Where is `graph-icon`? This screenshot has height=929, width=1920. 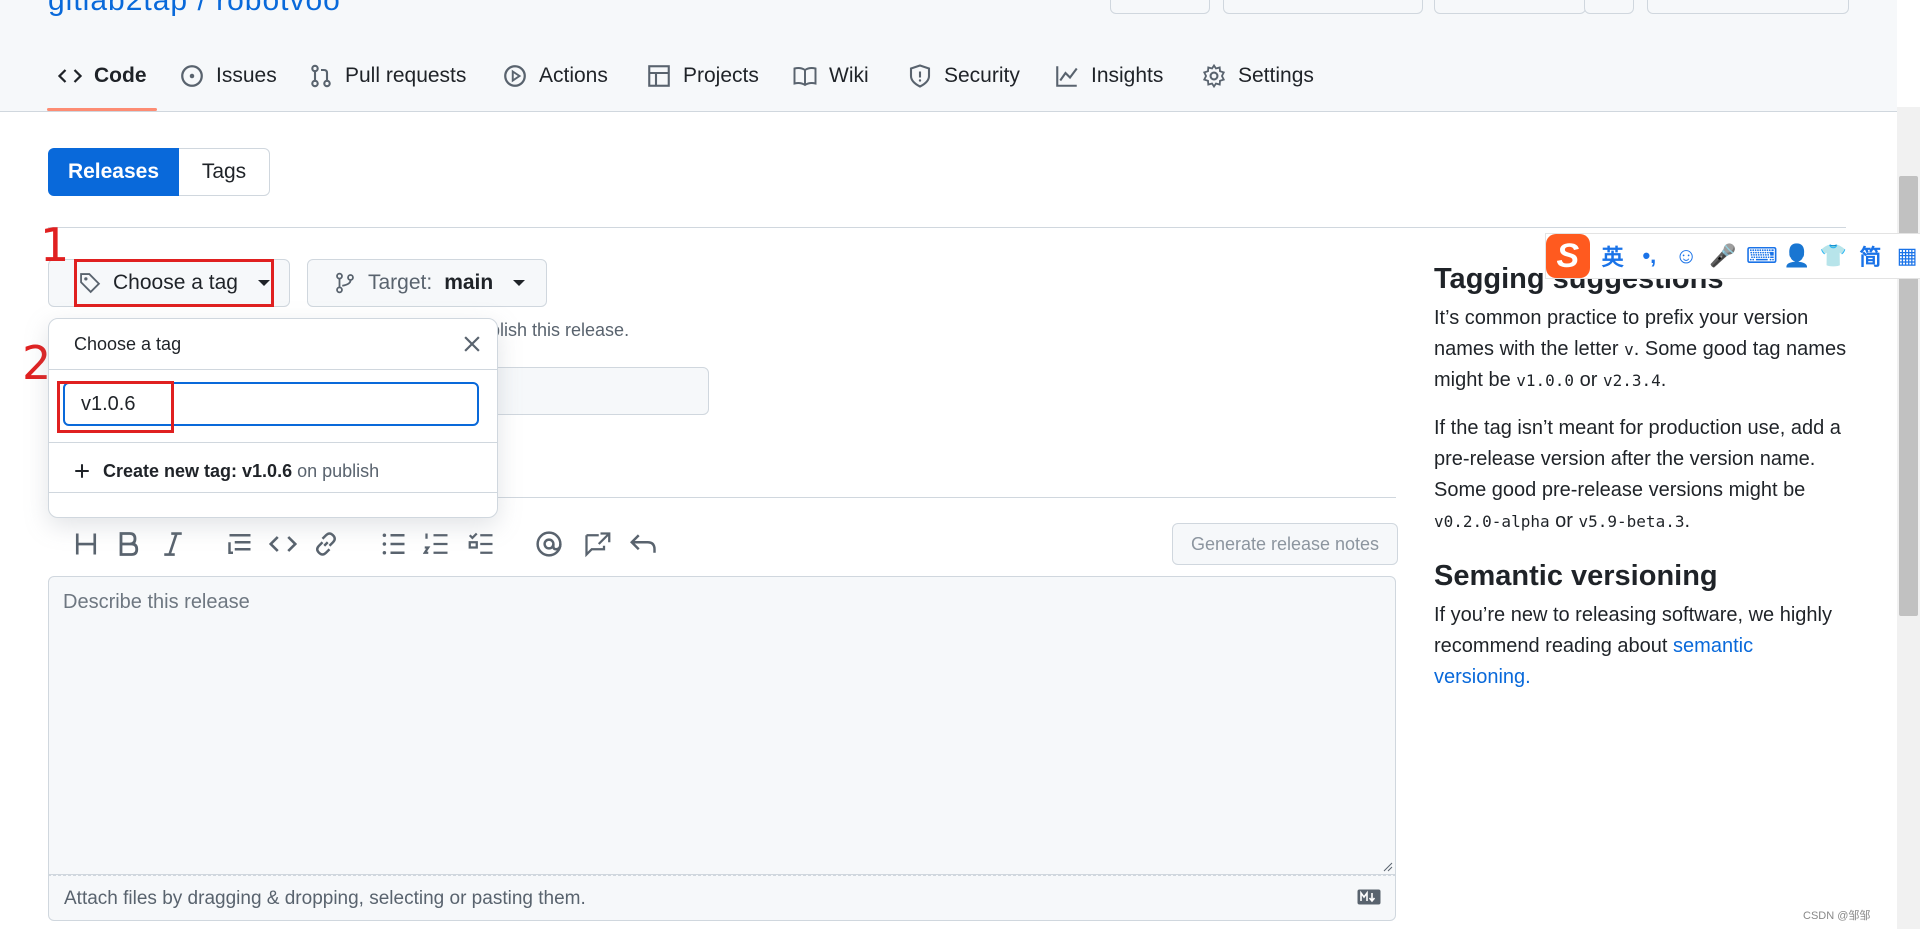
graph-icon is located at coordinates (1067, 76).